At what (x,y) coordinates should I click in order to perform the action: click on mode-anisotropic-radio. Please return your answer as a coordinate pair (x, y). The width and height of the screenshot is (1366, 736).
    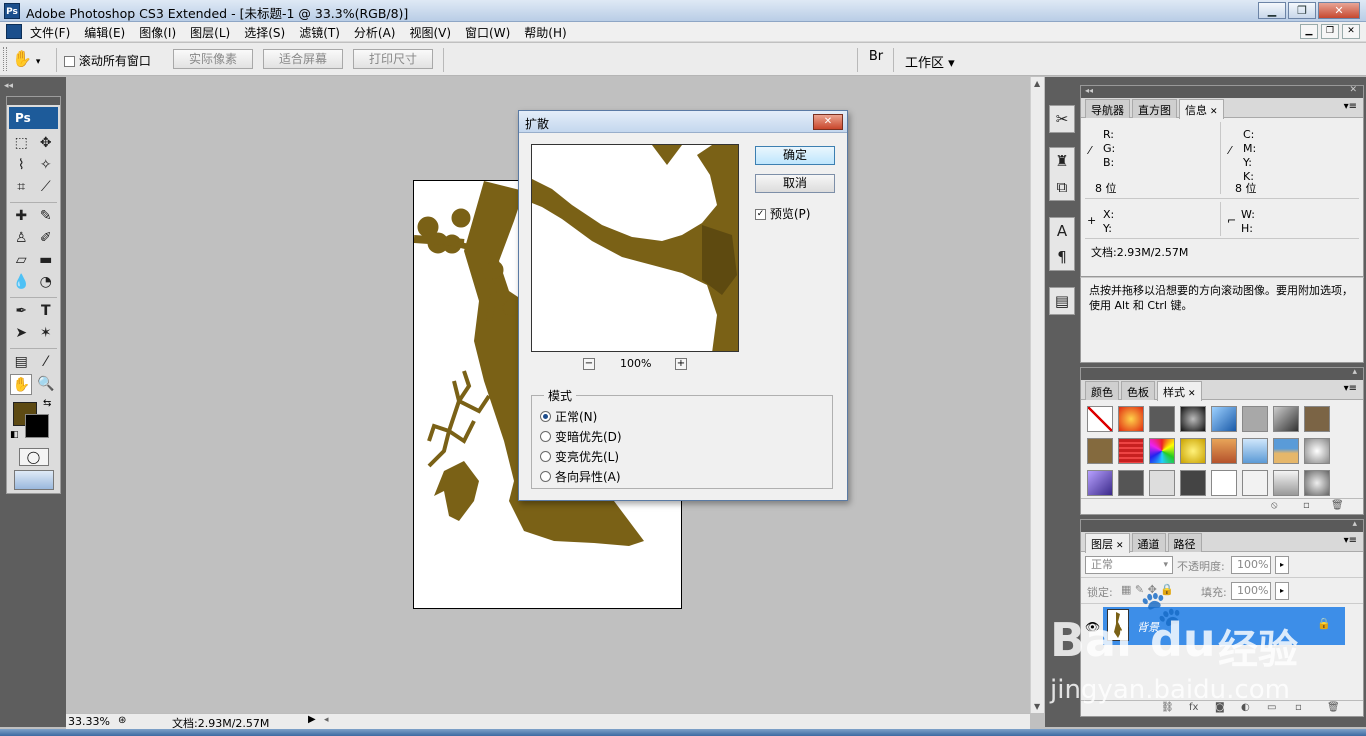
    Looking at the image, I should click on (545, 476).